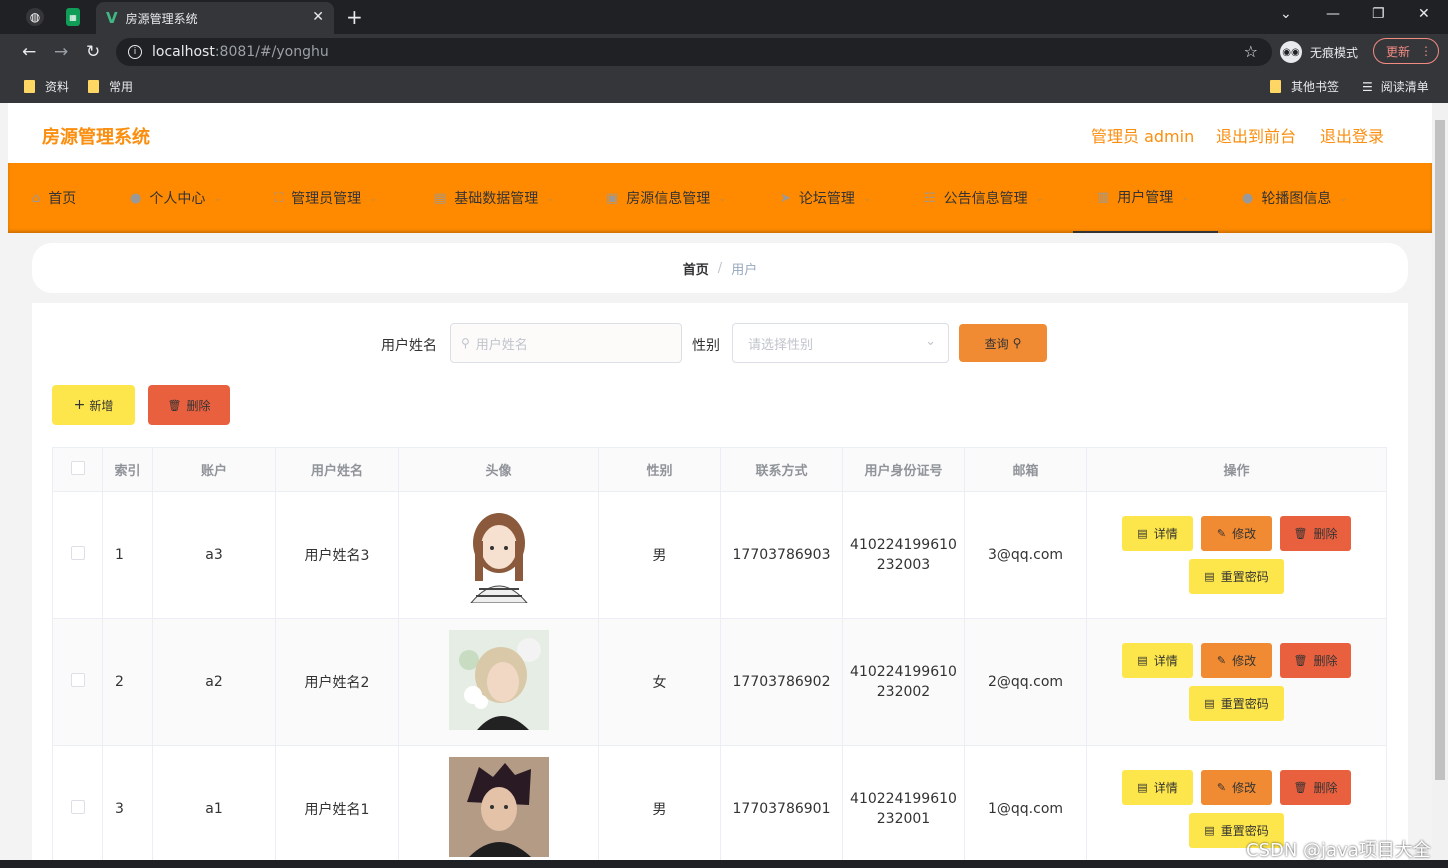 The image size is (1448, 868). I want to click on update-label: 更新, so click(1398, 51).